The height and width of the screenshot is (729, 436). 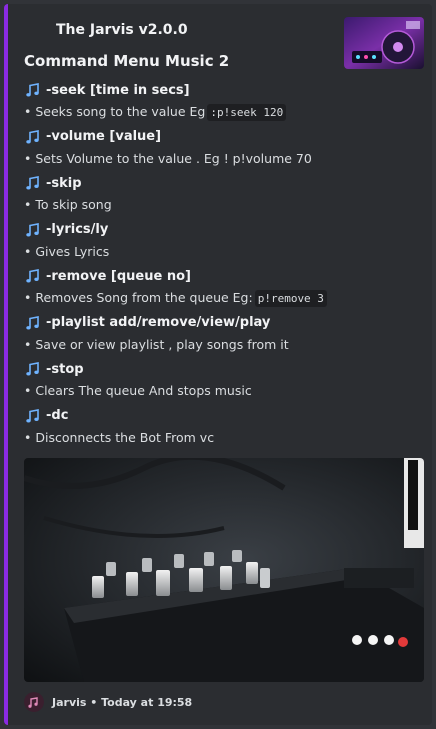 I want to click on command-item: -stop • Clears The queue And stops music, so click(x=221, y=382).